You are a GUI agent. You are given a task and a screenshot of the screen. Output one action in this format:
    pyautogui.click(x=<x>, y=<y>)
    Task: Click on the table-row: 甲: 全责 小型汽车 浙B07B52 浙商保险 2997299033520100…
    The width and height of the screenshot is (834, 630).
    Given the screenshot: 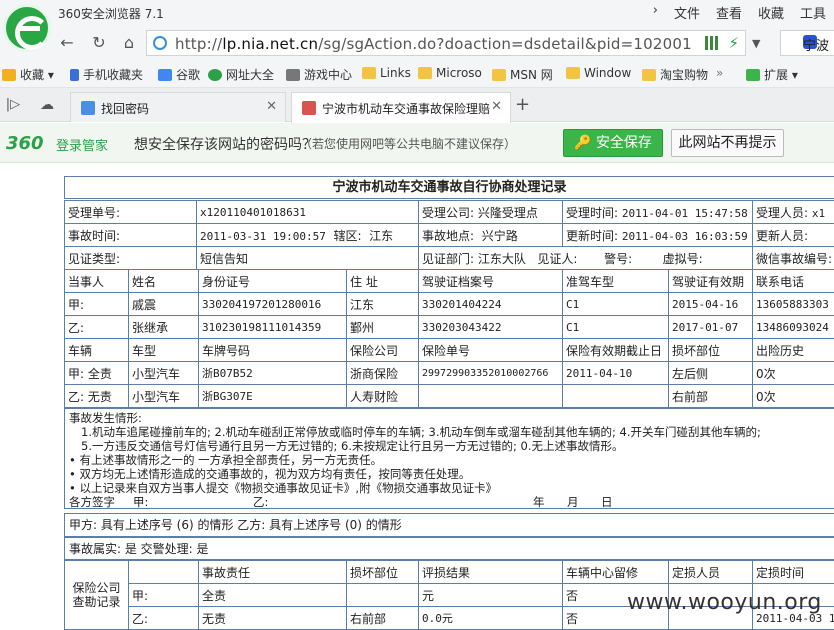 What is the action you would take?
    pyautogui.click(x=449, y=373)
    